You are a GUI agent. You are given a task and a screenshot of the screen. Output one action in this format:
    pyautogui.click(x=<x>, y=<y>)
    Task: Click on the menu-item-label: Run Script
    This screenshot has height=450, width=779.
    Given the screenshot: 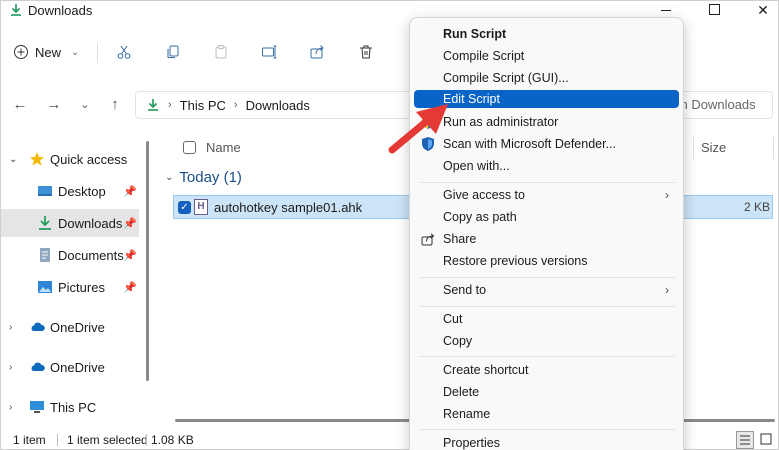 What is the action you would take?
    pyautogui.click(x=475, y=34)
    